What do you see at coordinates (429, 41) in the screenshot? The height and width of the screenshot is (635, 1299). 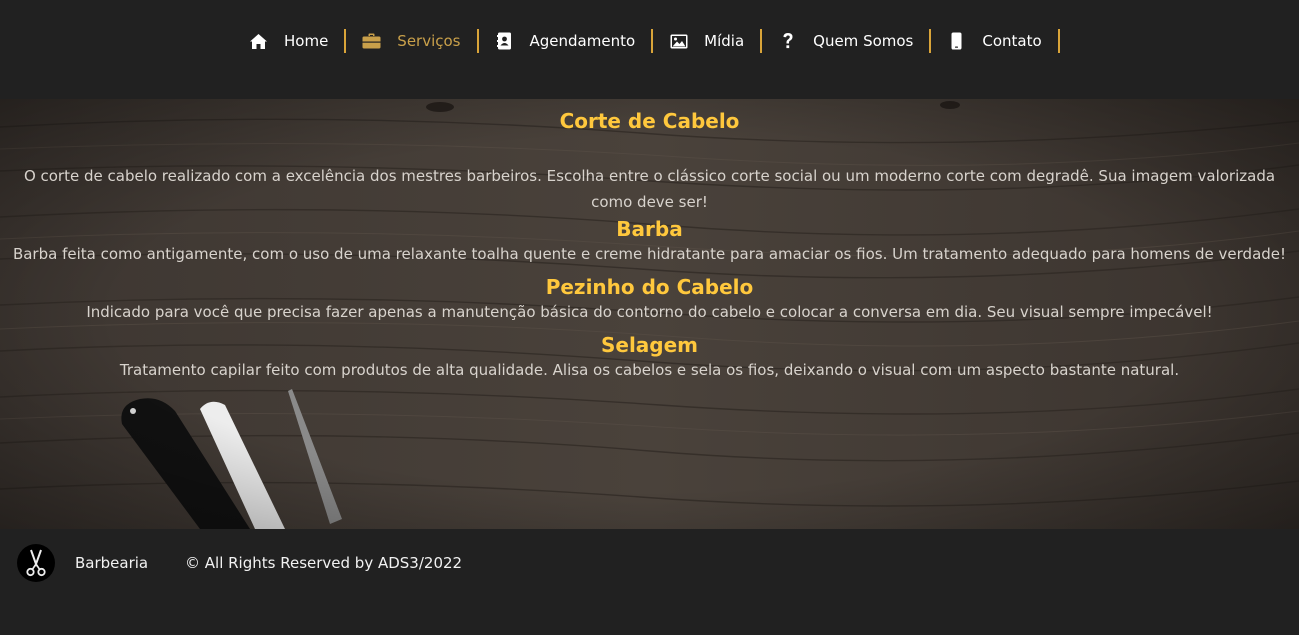 I see `nav-label-servicos: Serviços` at bounding box center [429, 41].